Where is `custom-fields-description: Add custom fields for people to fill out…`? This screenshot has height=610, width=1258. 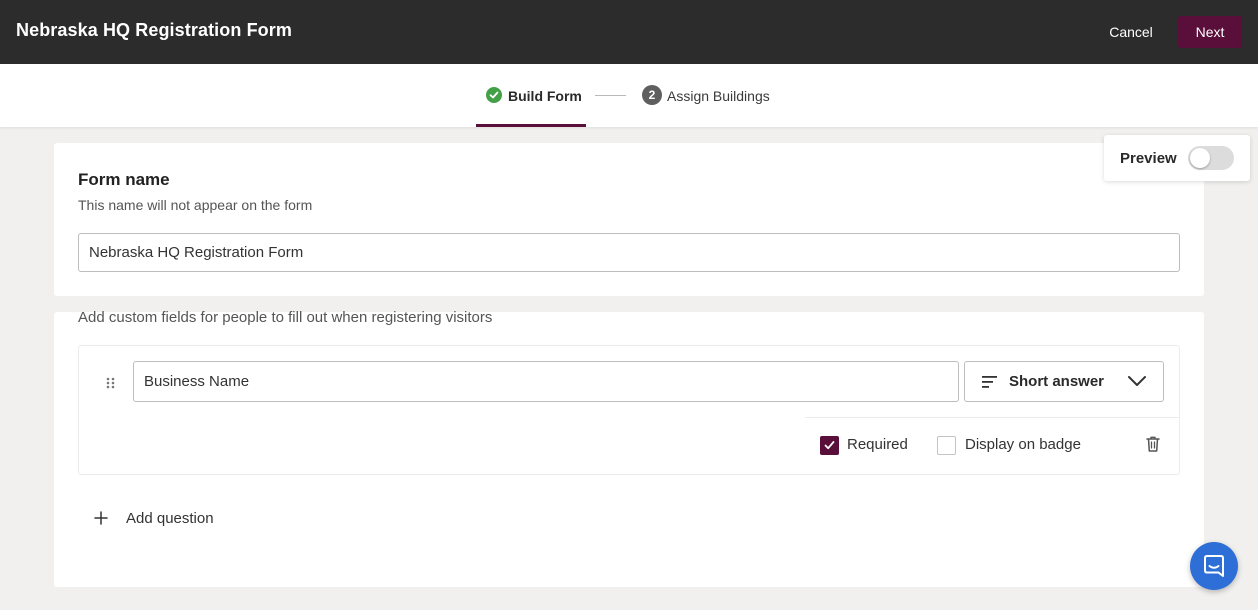 custom-fields-description: Add custom fields for people to fill out… is located at coordinates (285, 317).